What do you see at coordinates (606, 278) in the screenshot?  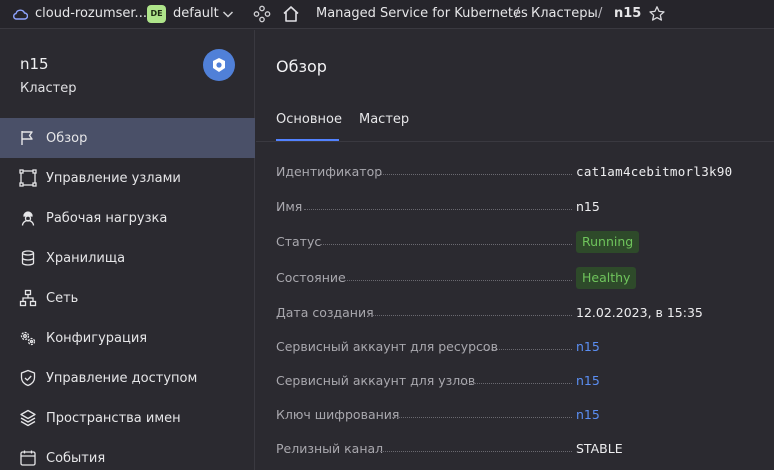 I see `health-badge: Healthy` at bounding box center [606, 278].